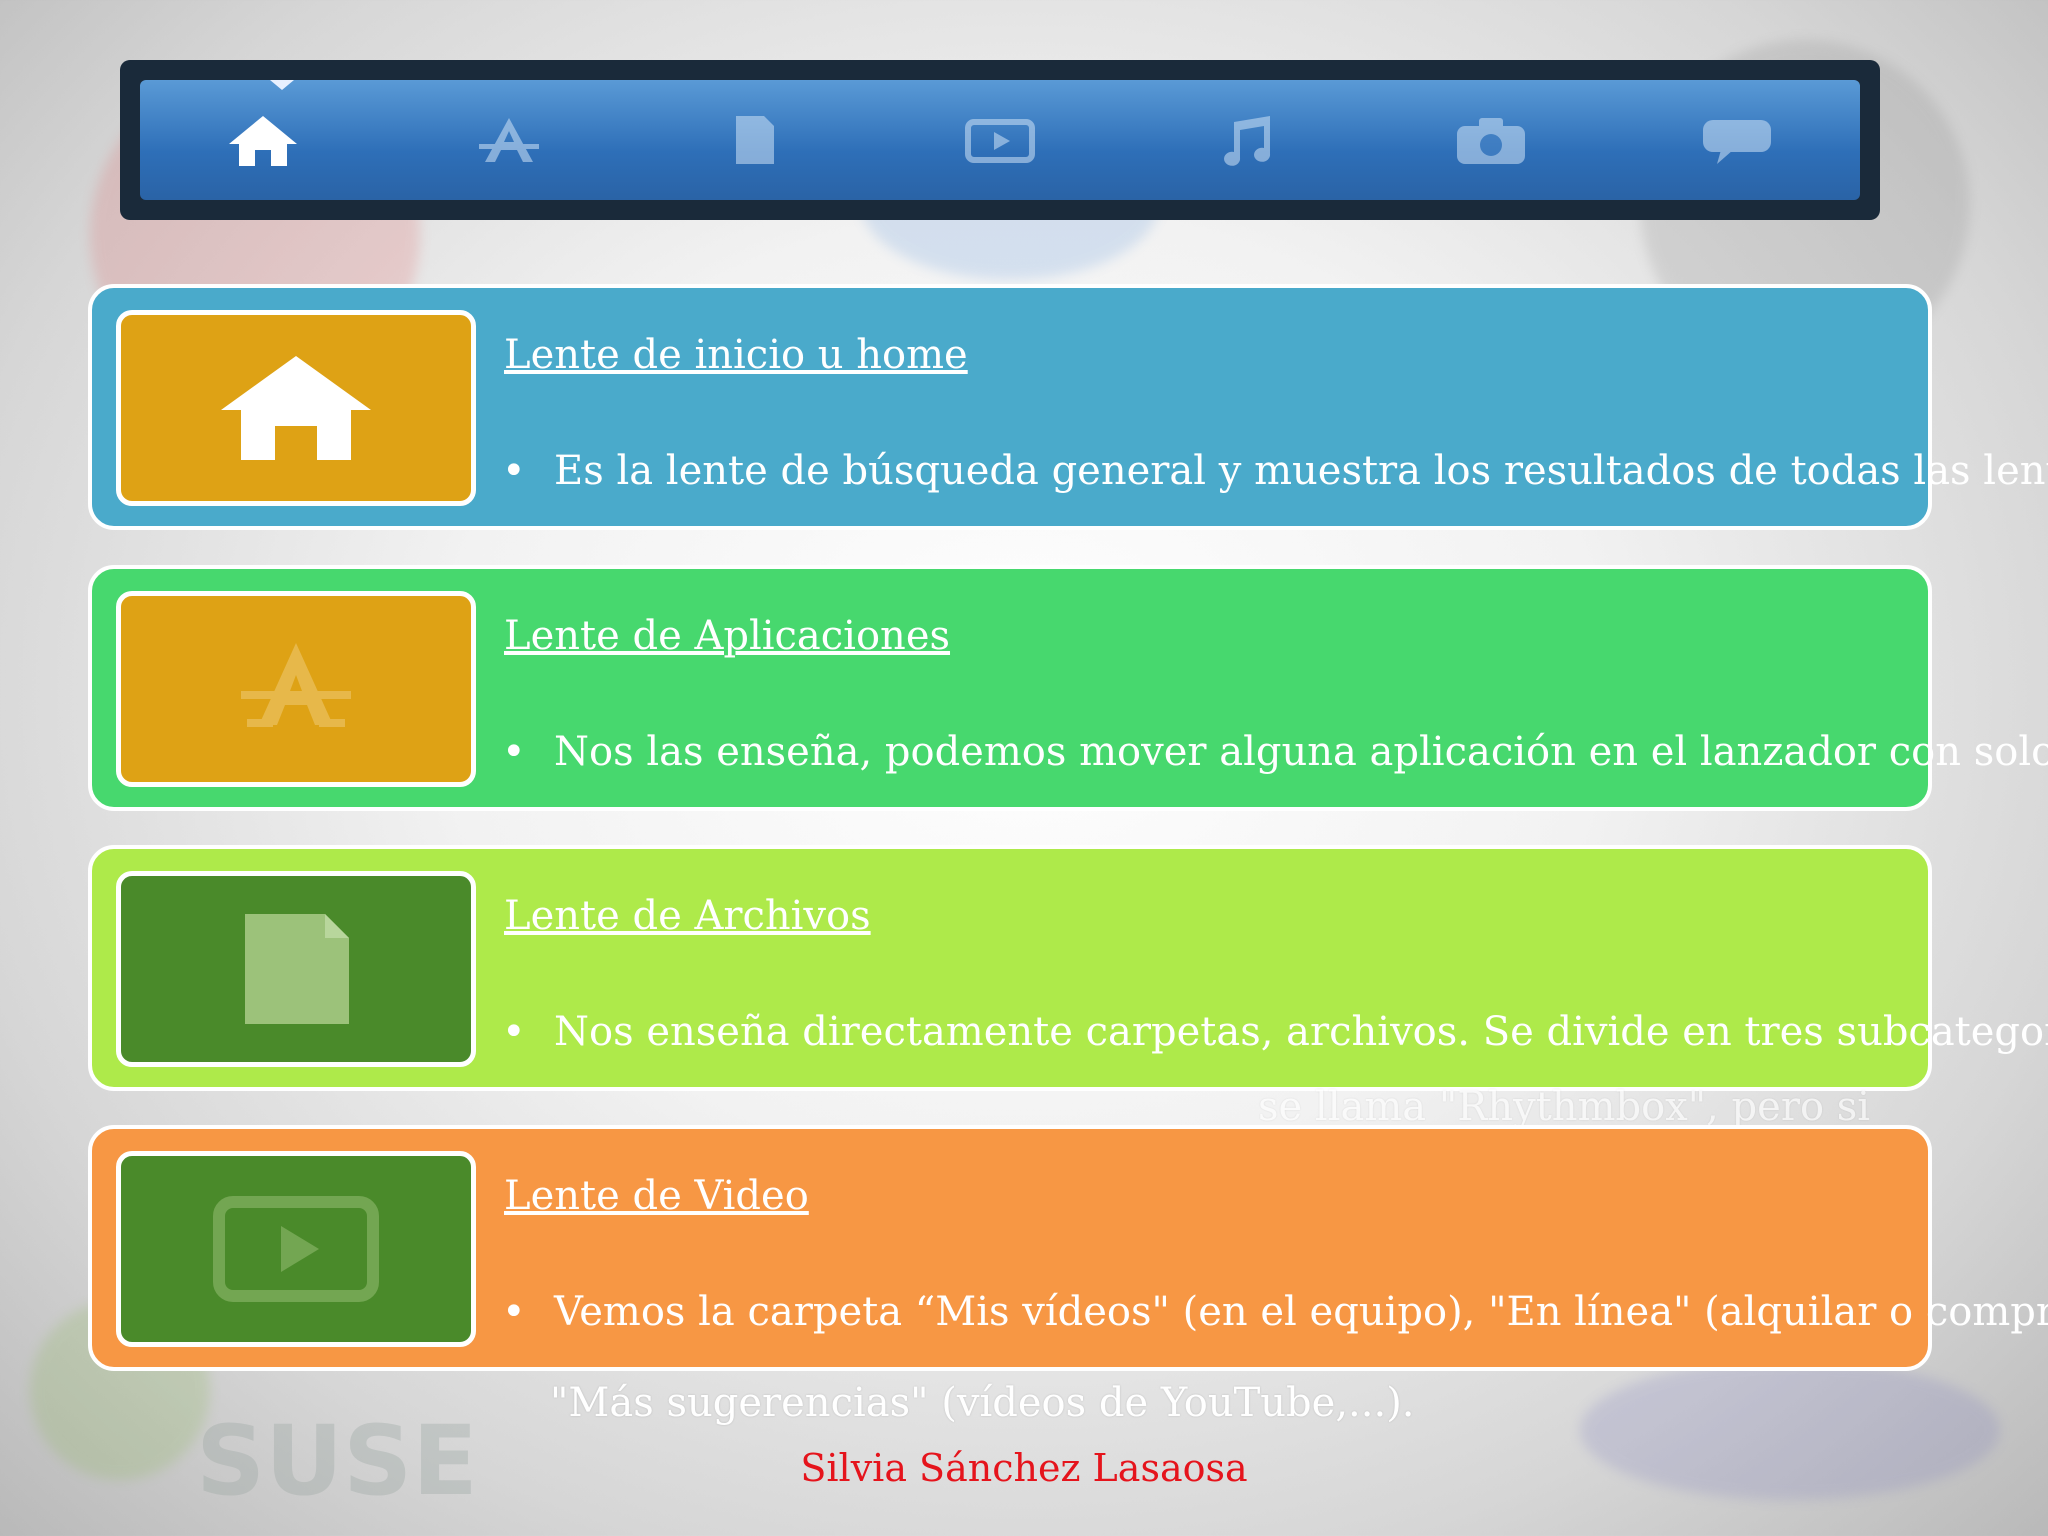 This screenshot has width=2048, height=1536. I want to click on dash-lens-bar, so click(1000, 140).